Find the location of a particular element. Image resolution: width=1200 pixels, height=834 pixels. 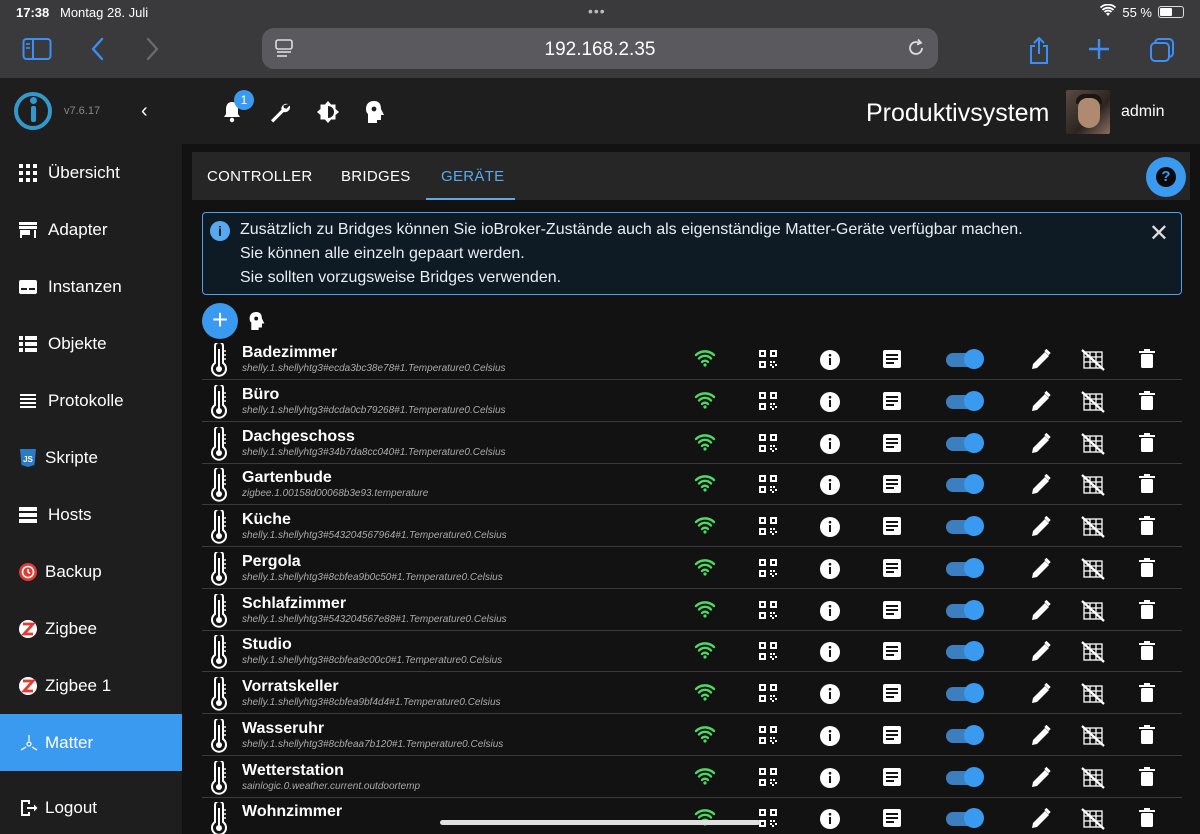

theme-toggle-icon is located at coordinates (328, 112).